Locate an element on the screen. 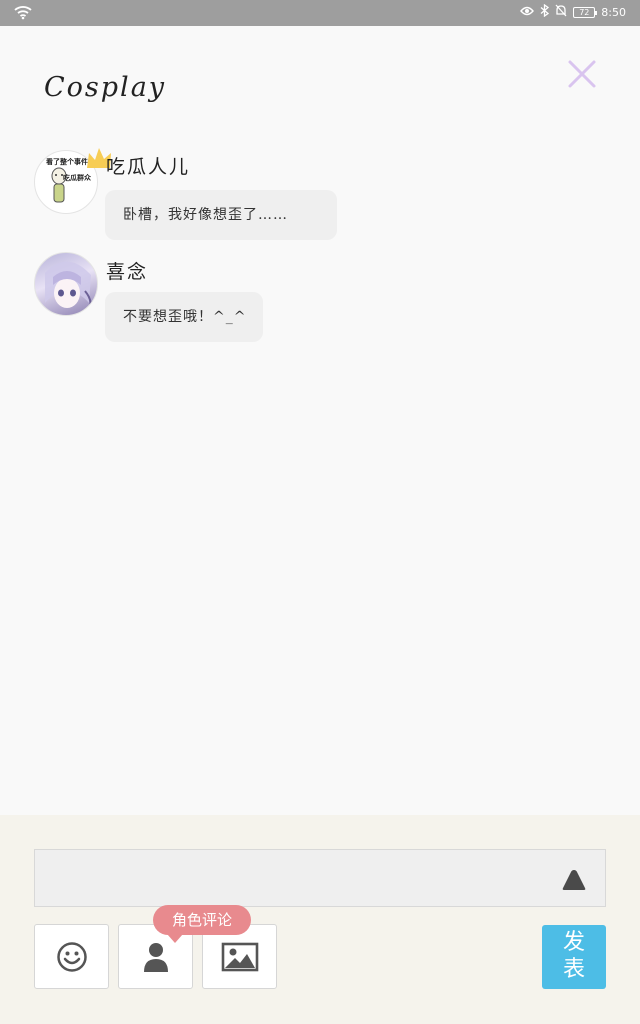 The image size is (640, 1024). image-icon is located at coordinates (239, 956).